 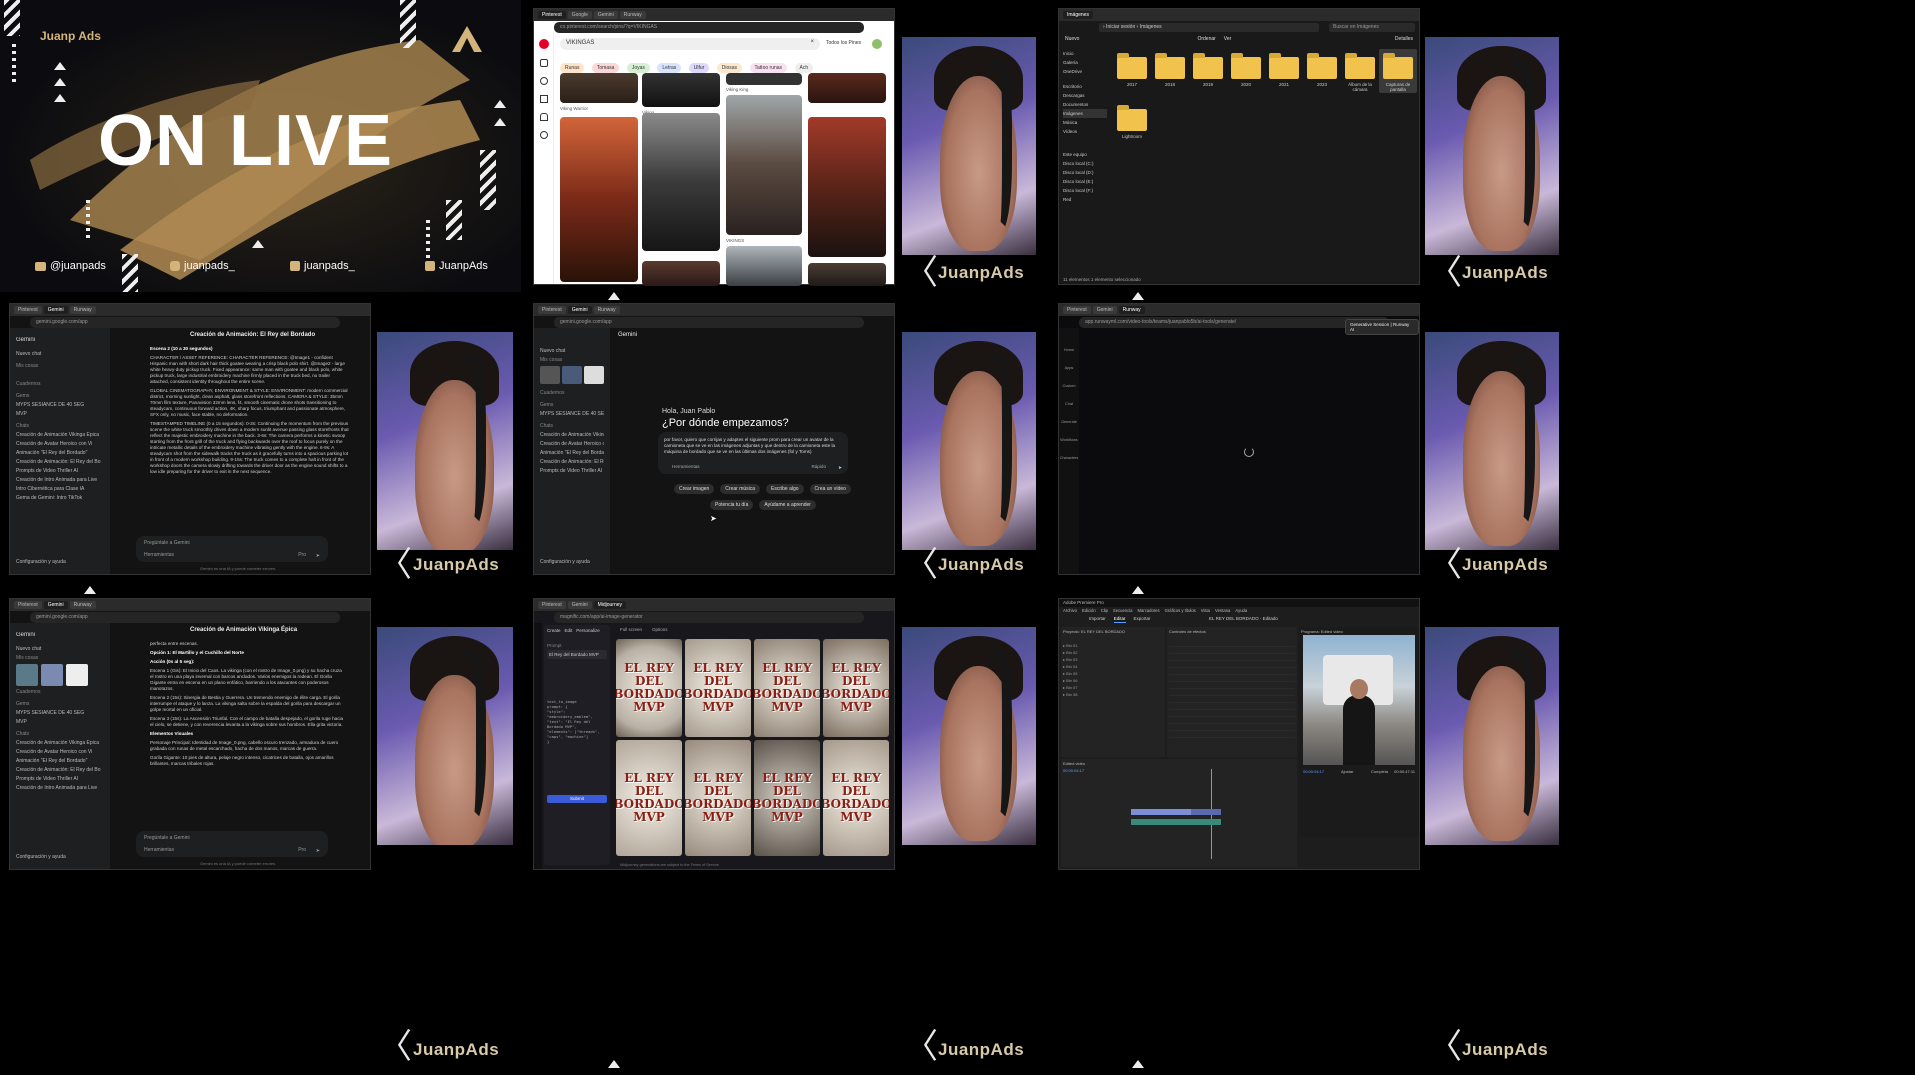 What do you see at coordinates (1404, 40) in the screenshot?
I see `details-button: Detalles` at bounding box center [1404, 40].